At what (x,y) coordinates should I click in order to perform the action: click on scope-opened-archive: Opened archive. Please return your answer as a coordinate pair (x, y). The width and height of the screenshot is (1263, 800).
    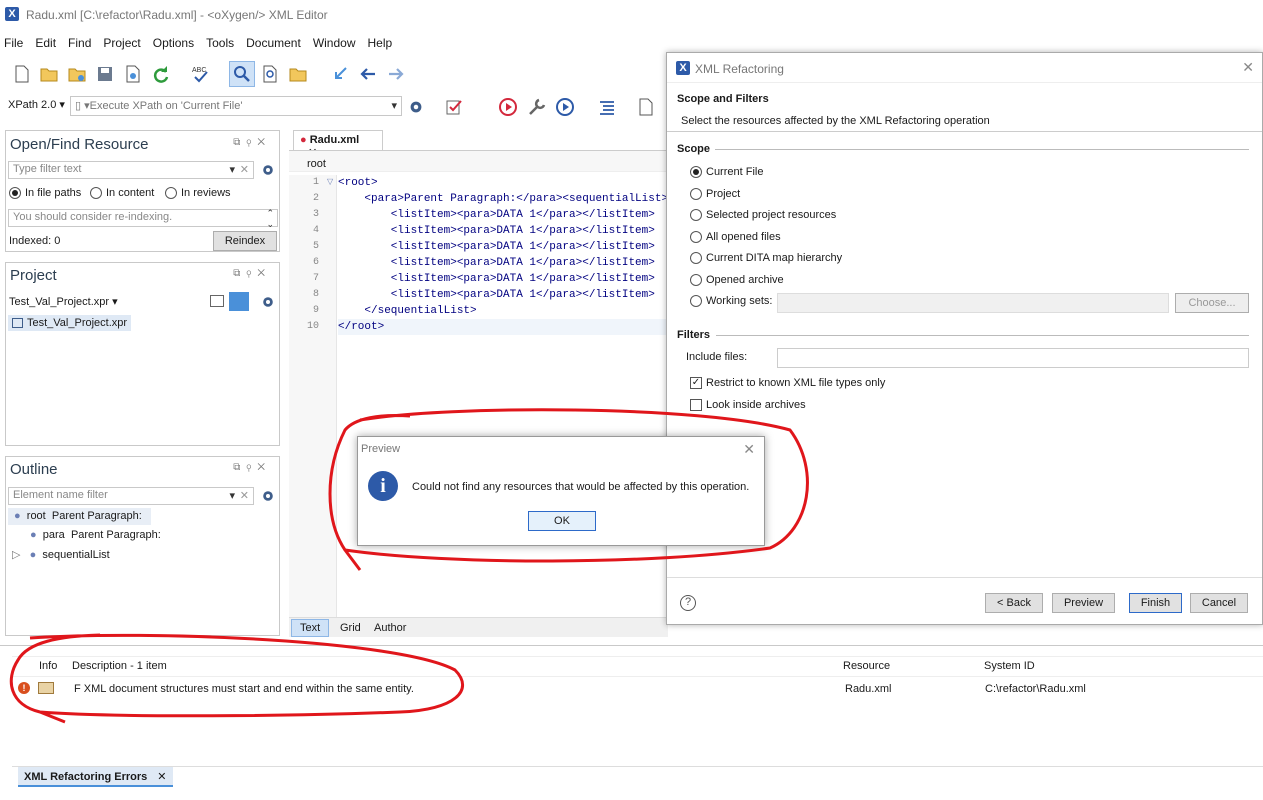
    Looking at the image, I should click on (737, 280).